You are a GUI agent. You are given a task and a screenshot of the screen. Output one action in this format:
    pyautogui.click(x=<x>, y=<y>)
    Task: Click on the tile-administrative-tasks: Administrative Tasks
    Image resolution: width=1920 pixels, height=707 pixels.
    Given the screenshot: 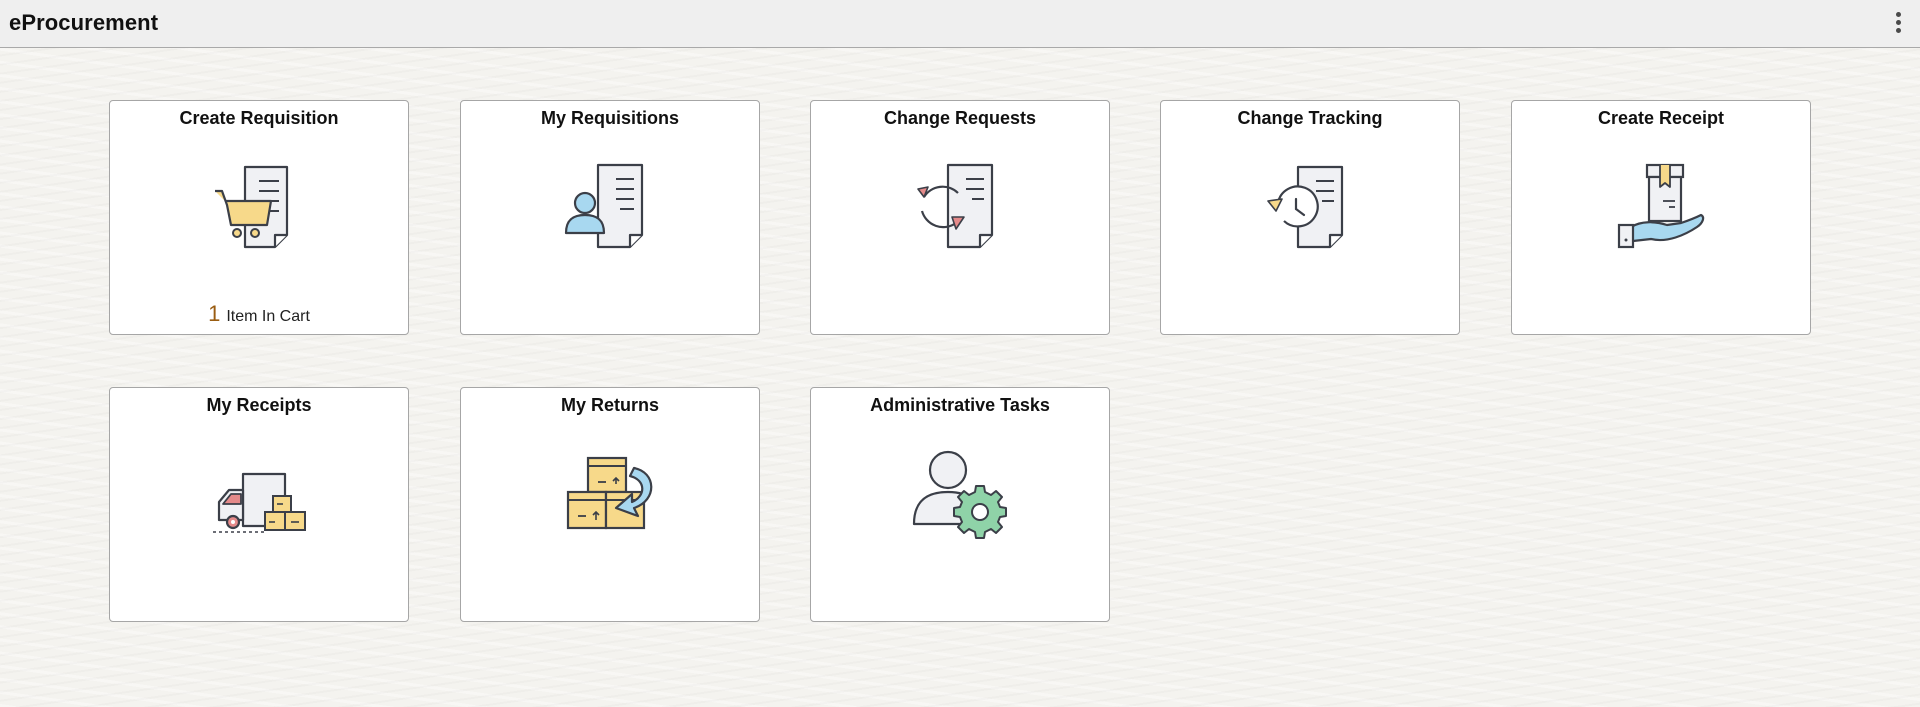 What is the action you would take?
    pyautogui.click(x=960, y=504)
    